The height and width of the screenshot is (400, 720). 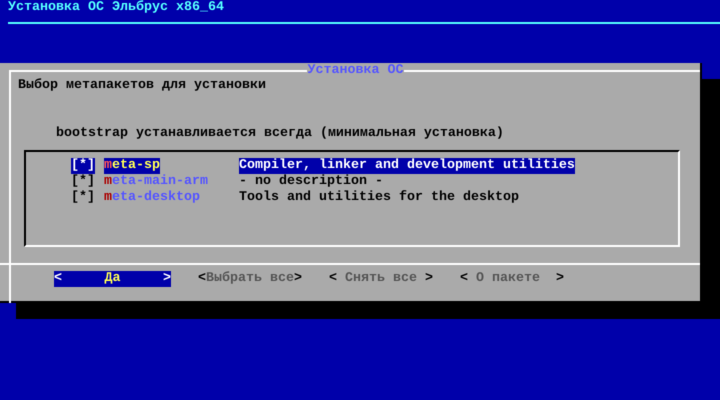 I want to click on dialog-button: < О пакете >, so click(x=512, y=279).